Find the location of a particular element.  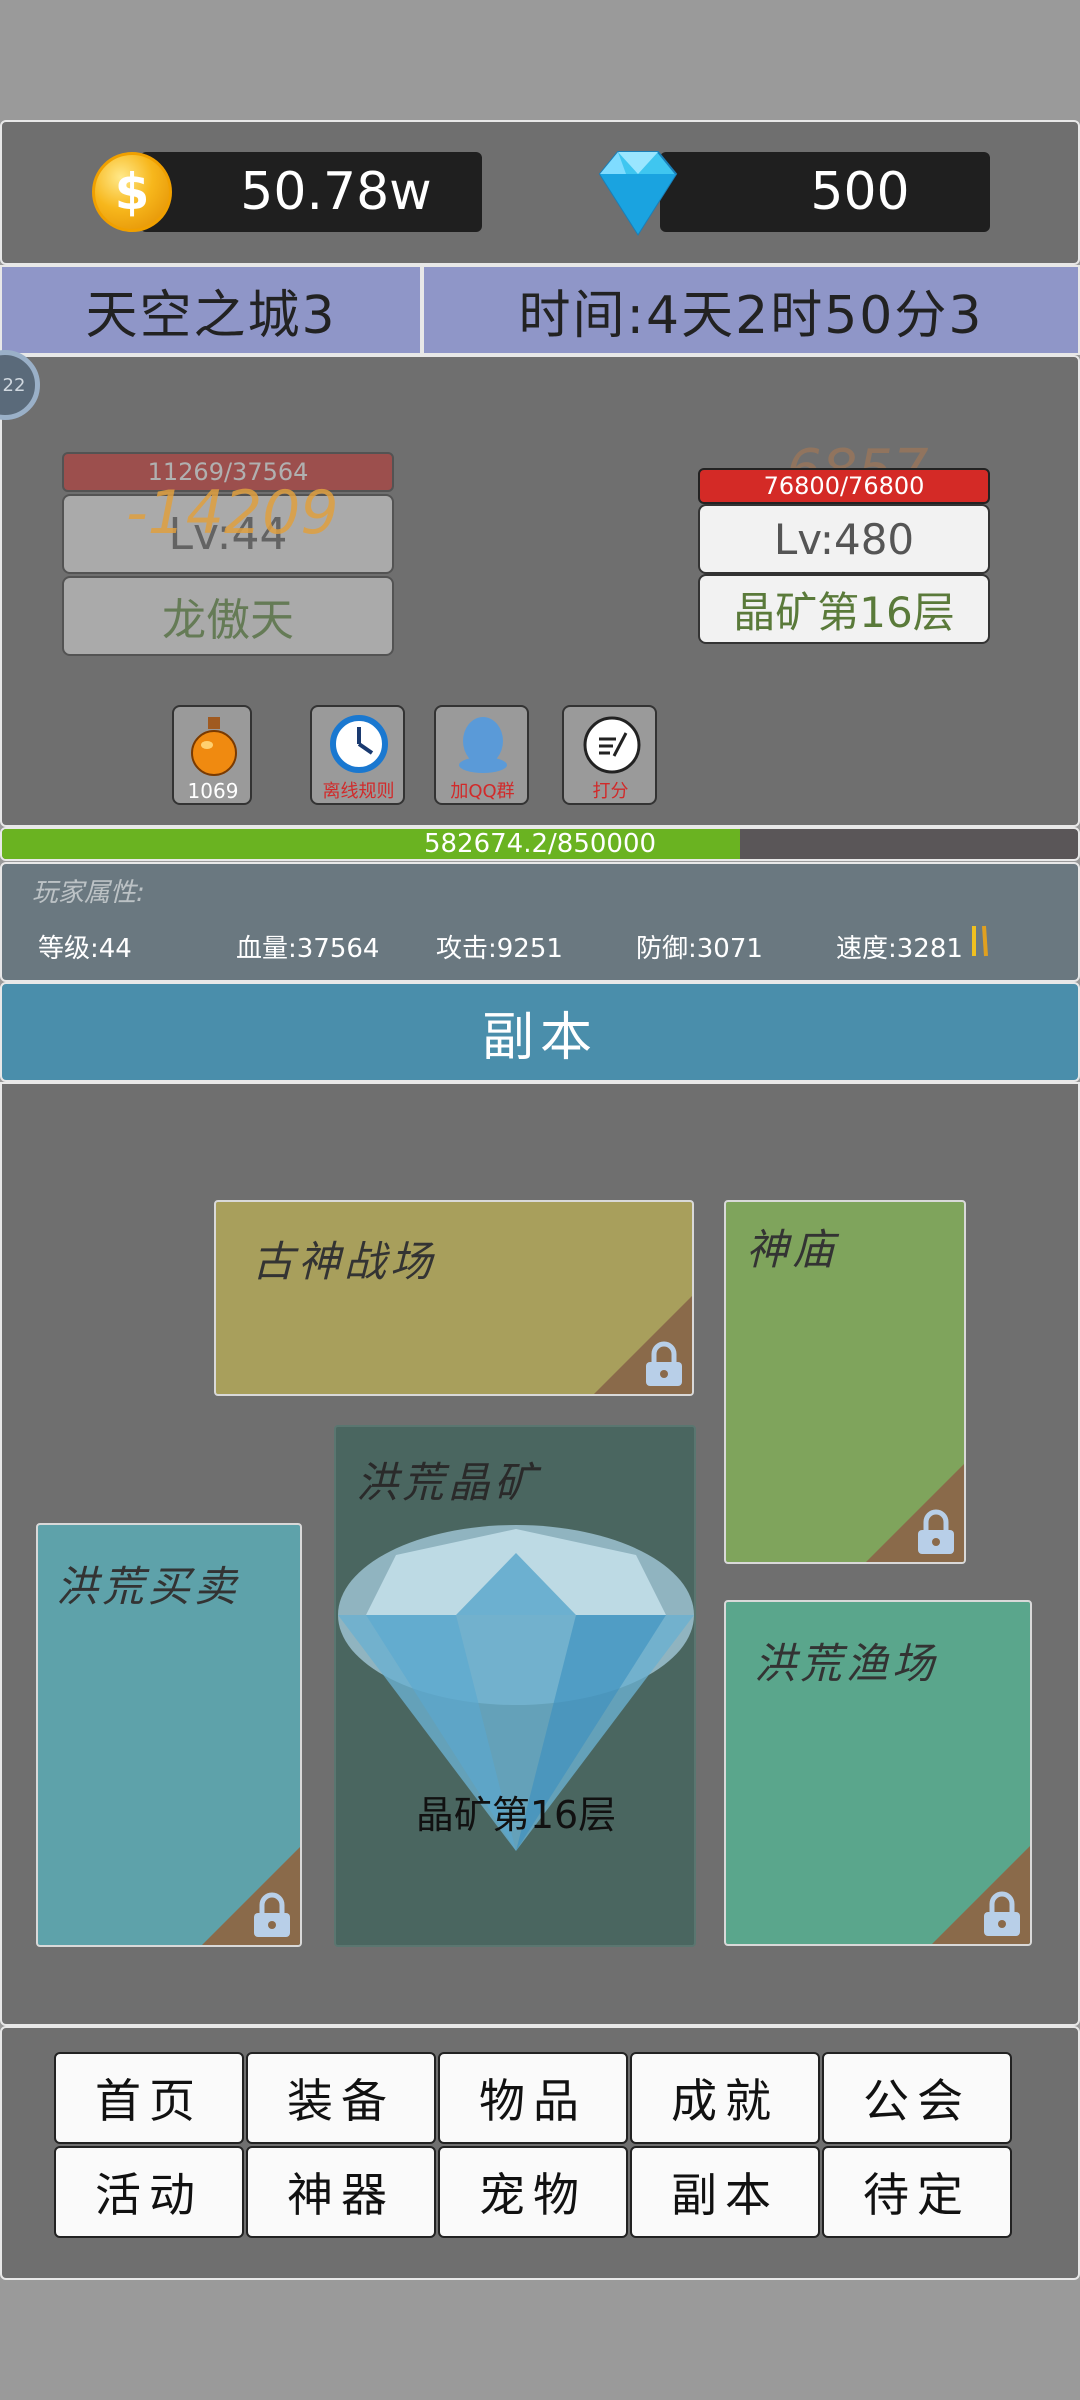

dungeon-crystal-mine-title: 洪荒晶矿 is located at coordinates (448, 1482).